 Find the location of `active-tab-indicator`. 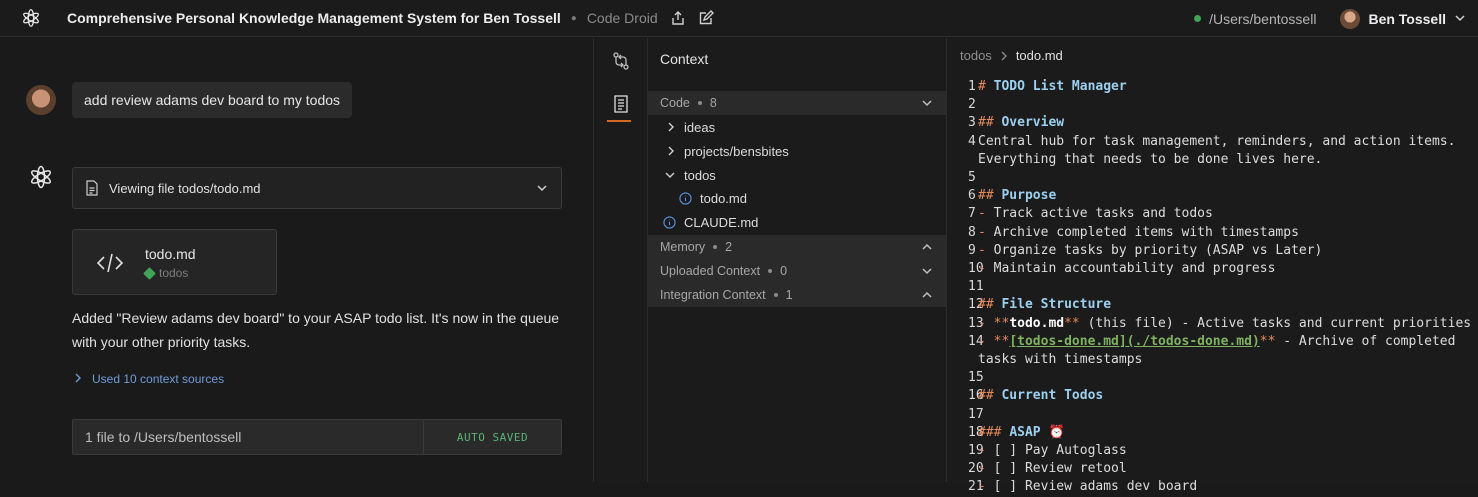

active-tab-indicator is located at coordinates (619, 121).